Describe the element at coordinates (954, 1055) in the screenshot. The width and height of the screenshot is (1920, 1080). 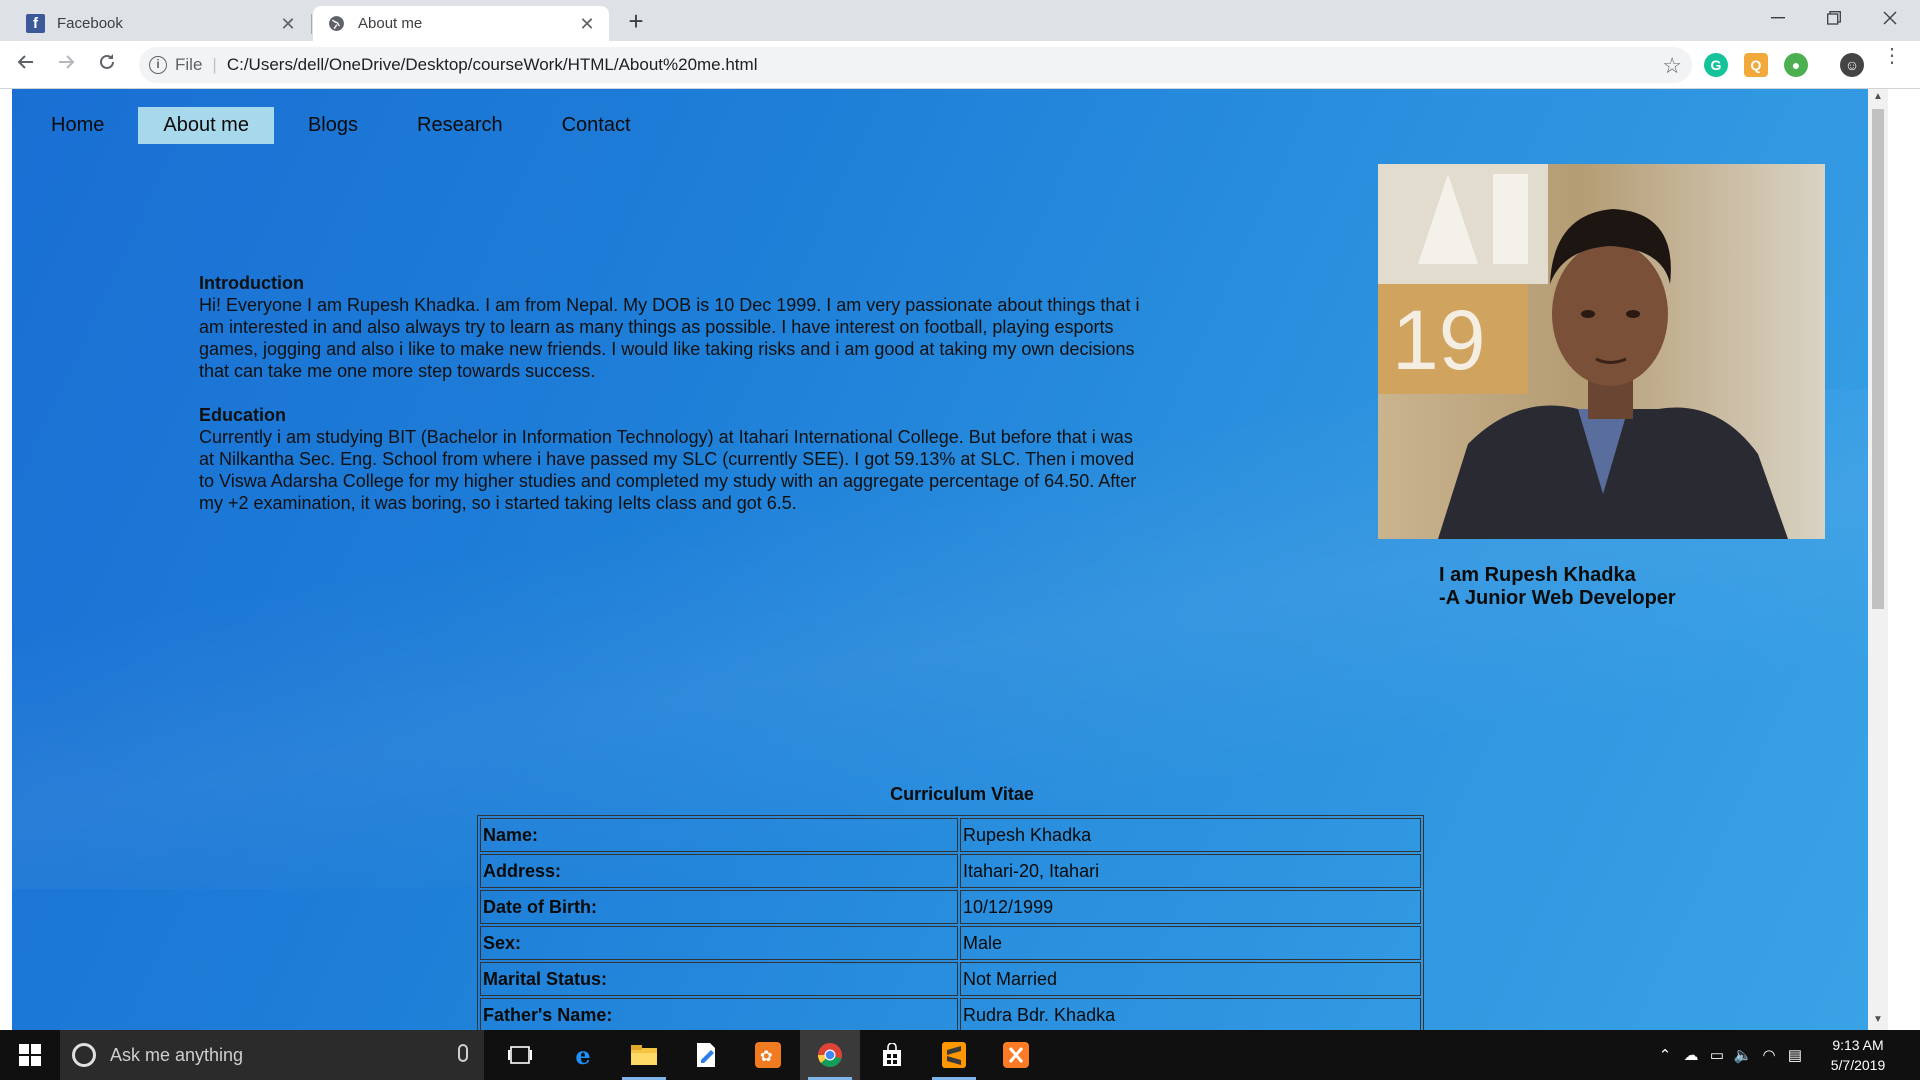
I see `sublime-text-icon` at that location.